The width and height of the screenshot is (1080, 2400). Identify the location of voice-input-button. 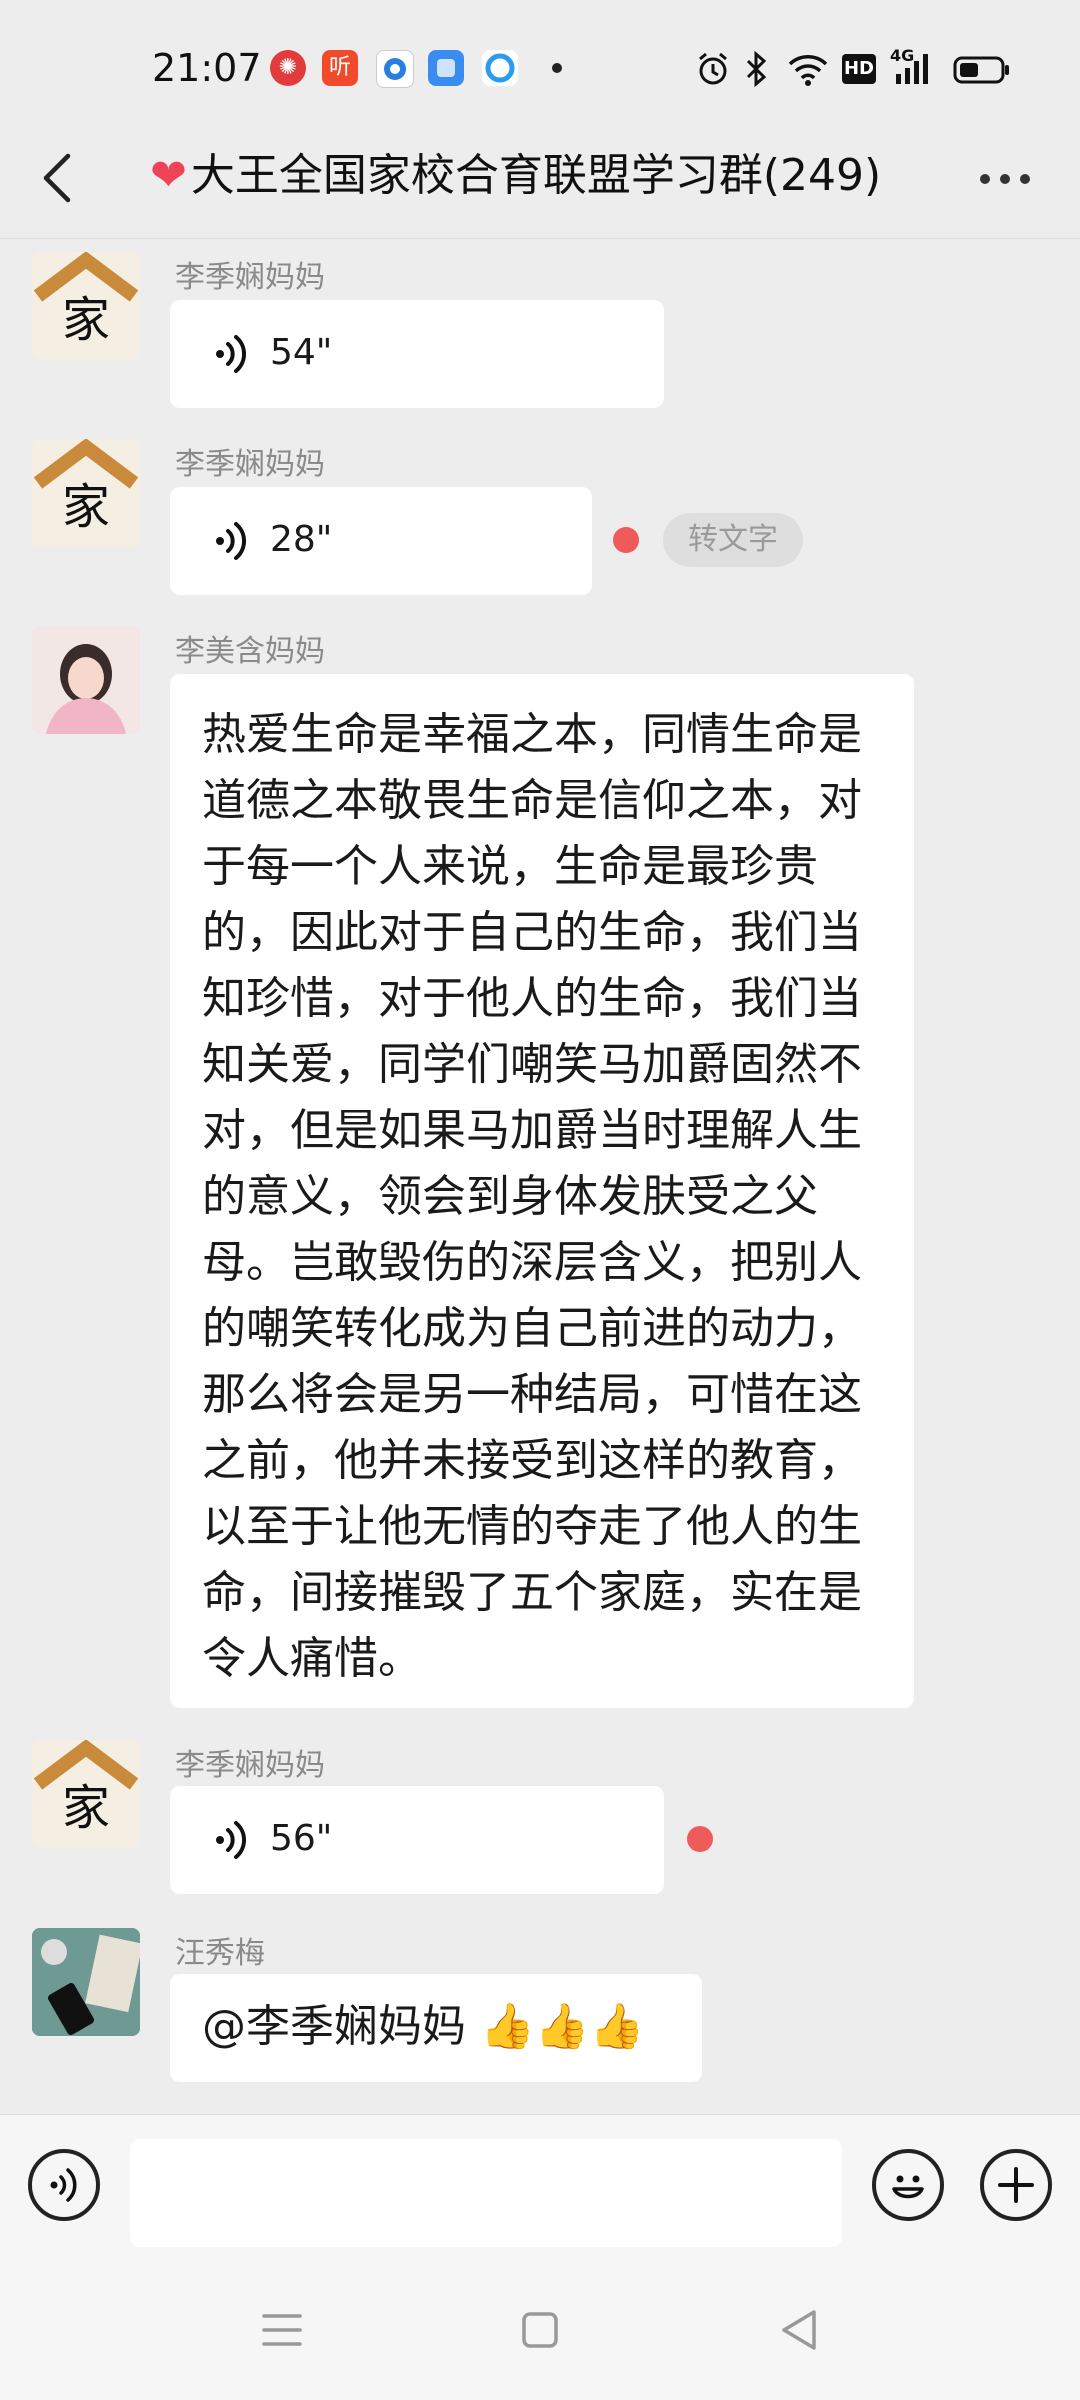
(64, 2185).